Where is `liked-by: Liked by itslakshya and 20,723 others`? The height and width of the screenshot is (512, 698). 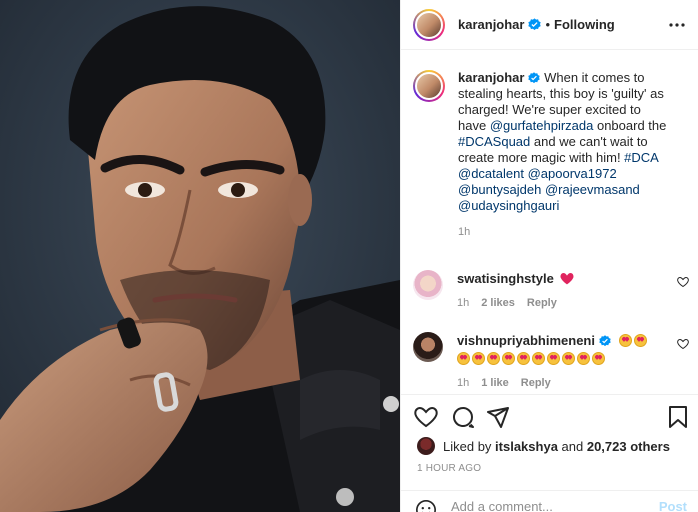
liked-by: Liked by itslakshya and 20,723 others is located at coordinates (543, 446).